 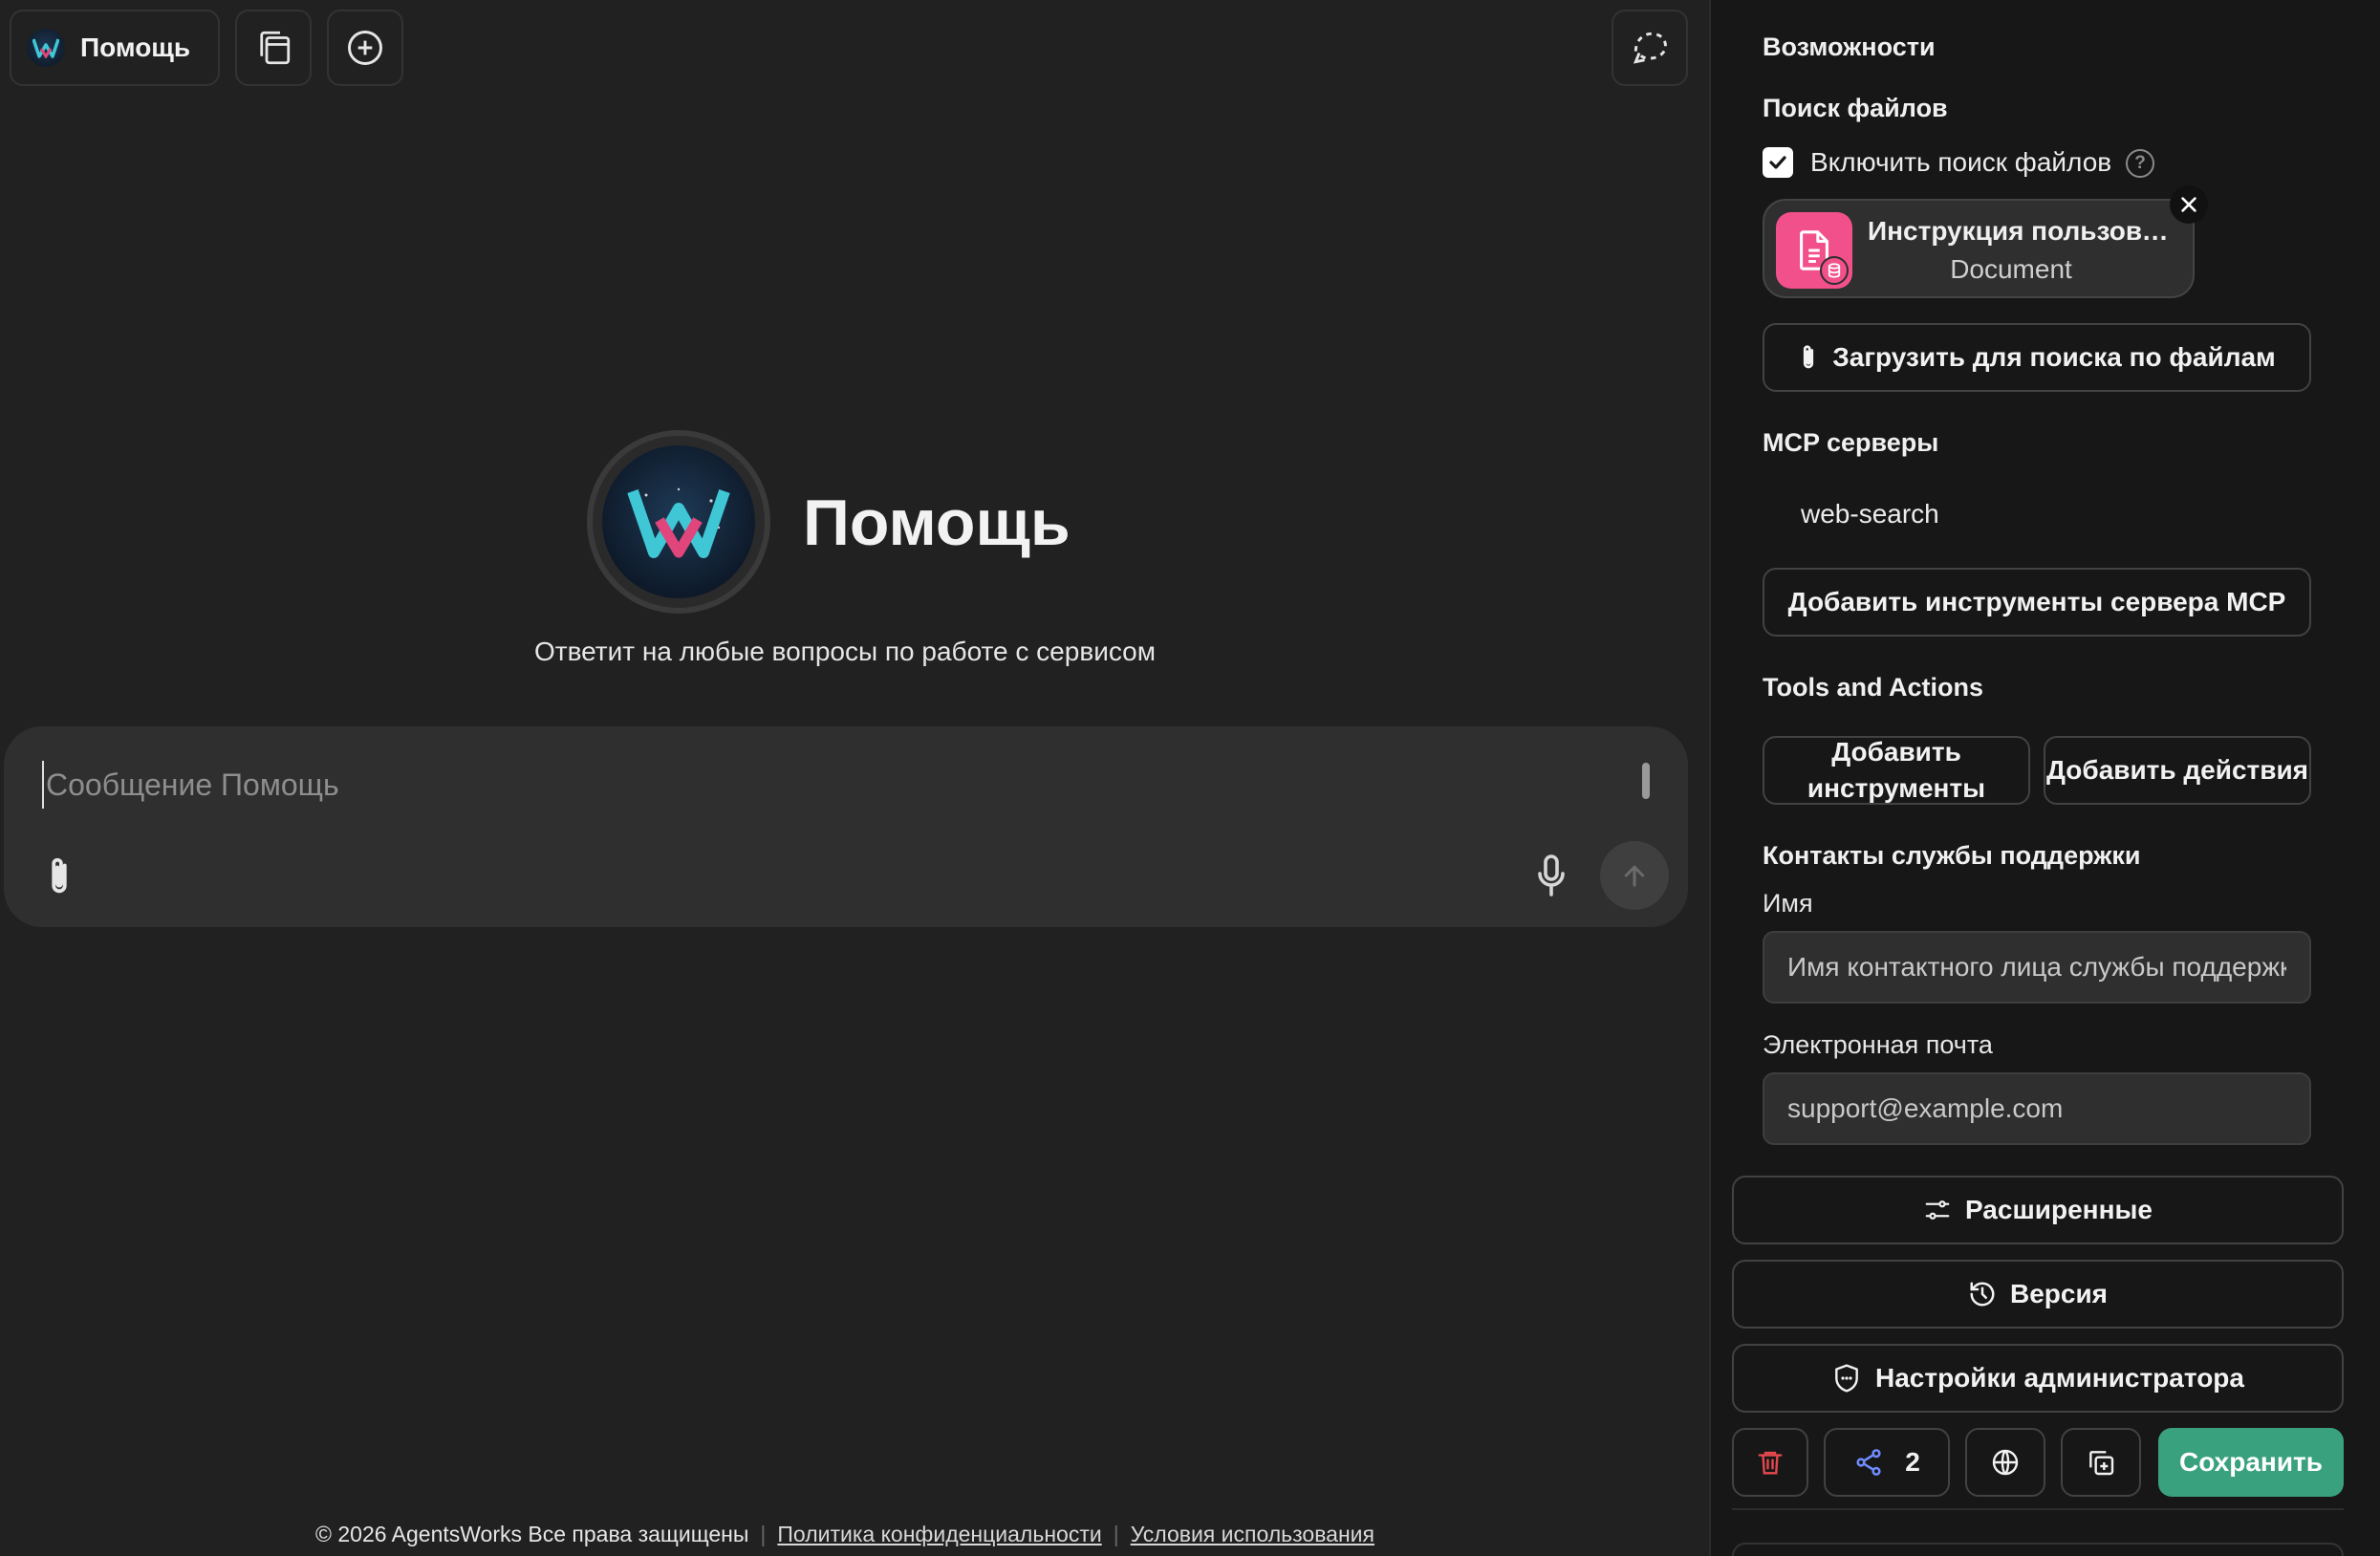 I want to click on file-search-label: Включить поиск файлов, so click(x=1960, y=162).